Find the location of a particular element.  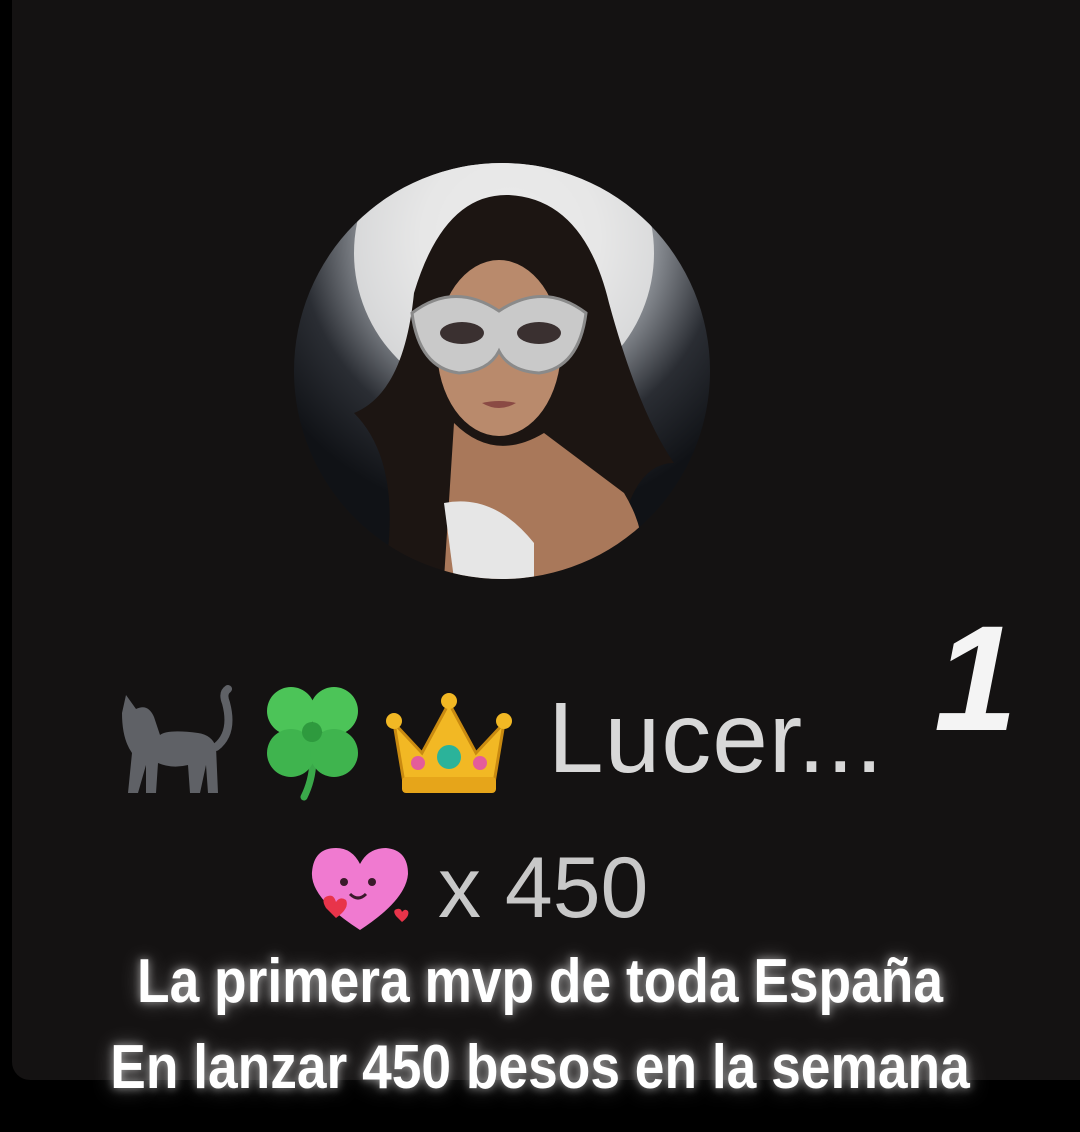

heart-kiss-icon is located at coordinates (360, 888).